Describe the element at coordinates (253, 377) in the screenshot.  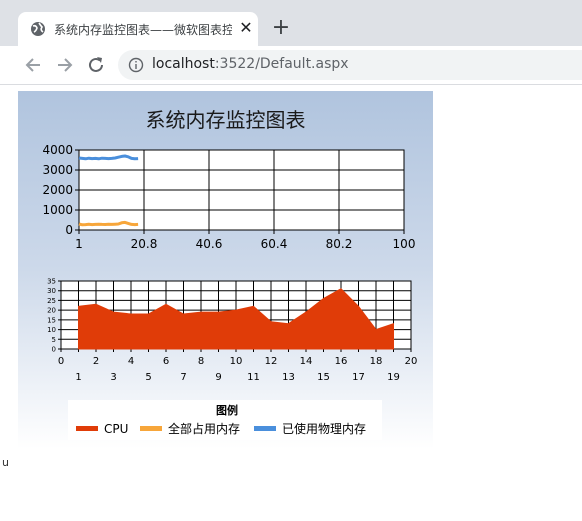
I see `cpu-x-tick-label-secondary: 11` at that location.